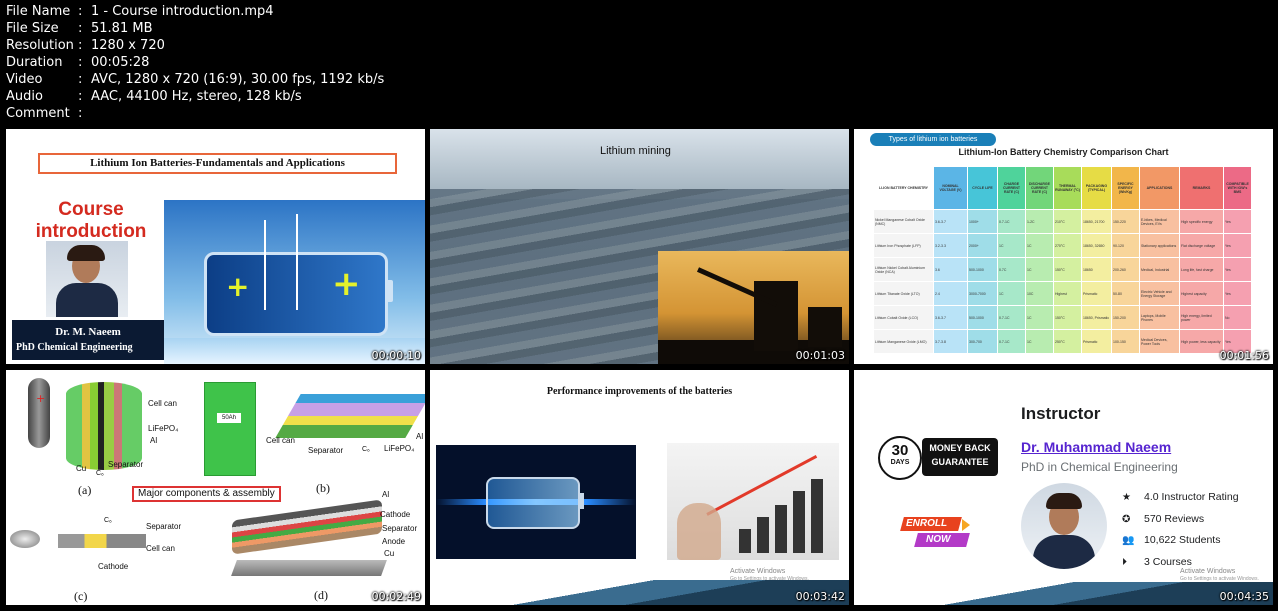 This screenshot has height=611, width=1278. Describe the element at coordinates (1097, 221) in the screenshot. I see `table-cell: 18650, 21700` at that location.